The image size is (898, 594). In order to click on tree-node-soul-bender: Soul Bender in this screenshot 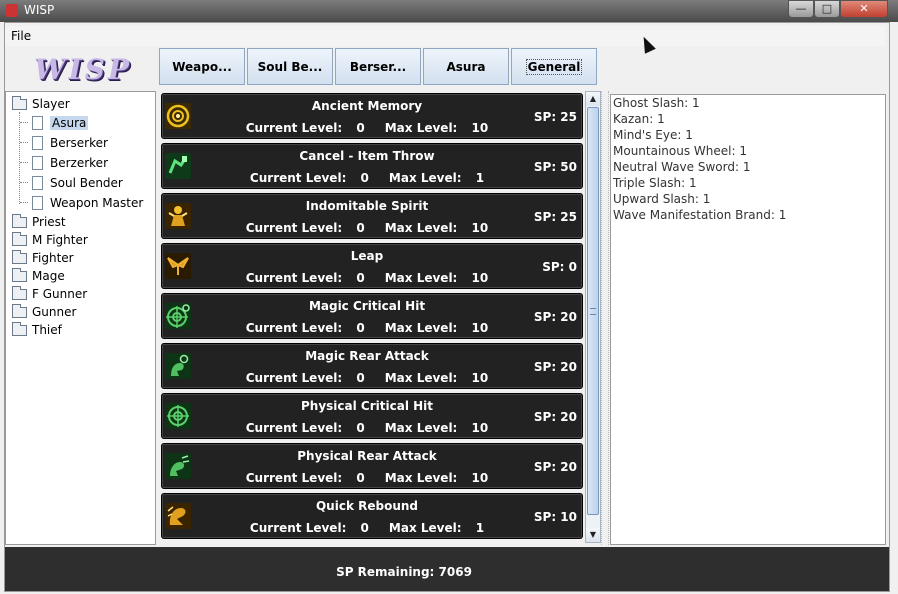, I will do `click(77, 183)`.